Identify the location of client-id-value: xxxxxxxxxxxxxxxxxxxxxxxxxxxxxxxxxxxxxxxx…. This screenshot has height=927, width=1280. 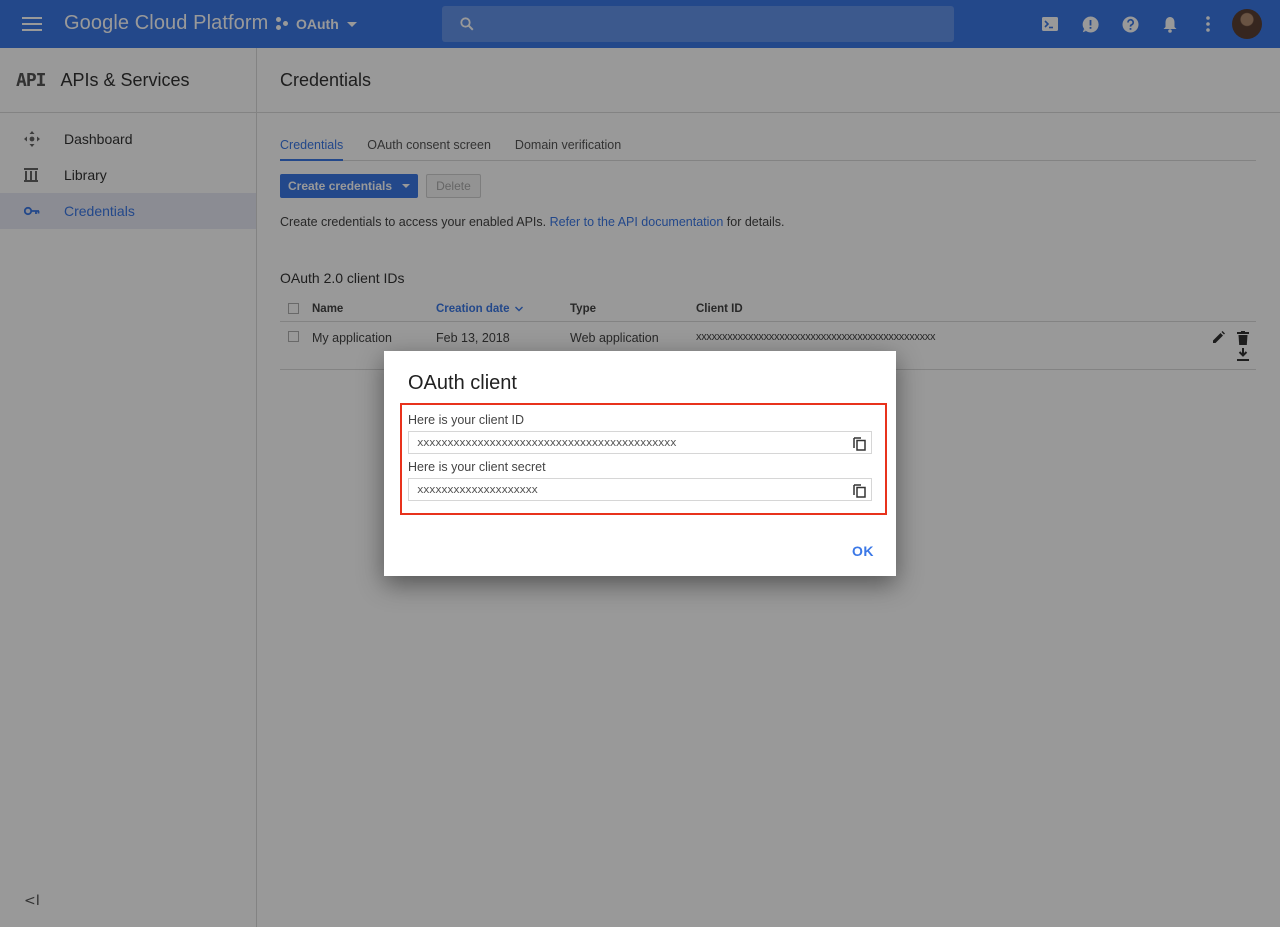
(547, 442).